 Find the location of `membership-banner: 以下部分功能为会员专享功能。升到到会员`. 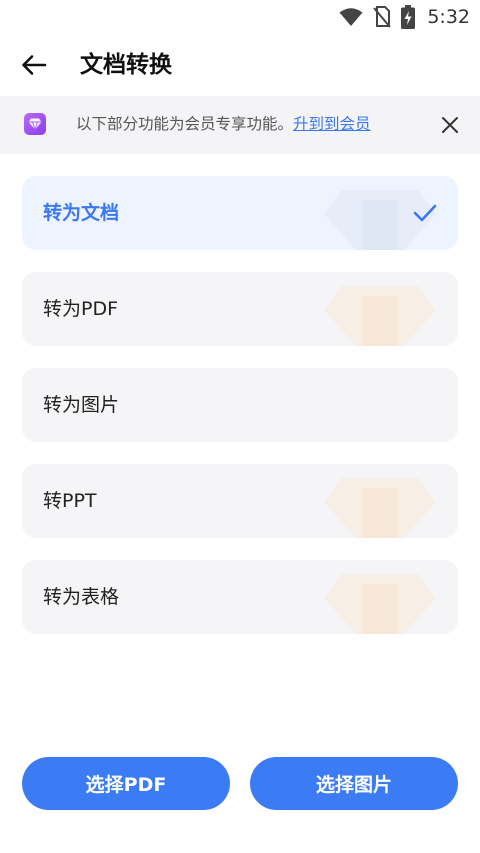

membership-banner: 以下部分功能为会员专享功能。升到到会员 is located at coordinates (240, 125).